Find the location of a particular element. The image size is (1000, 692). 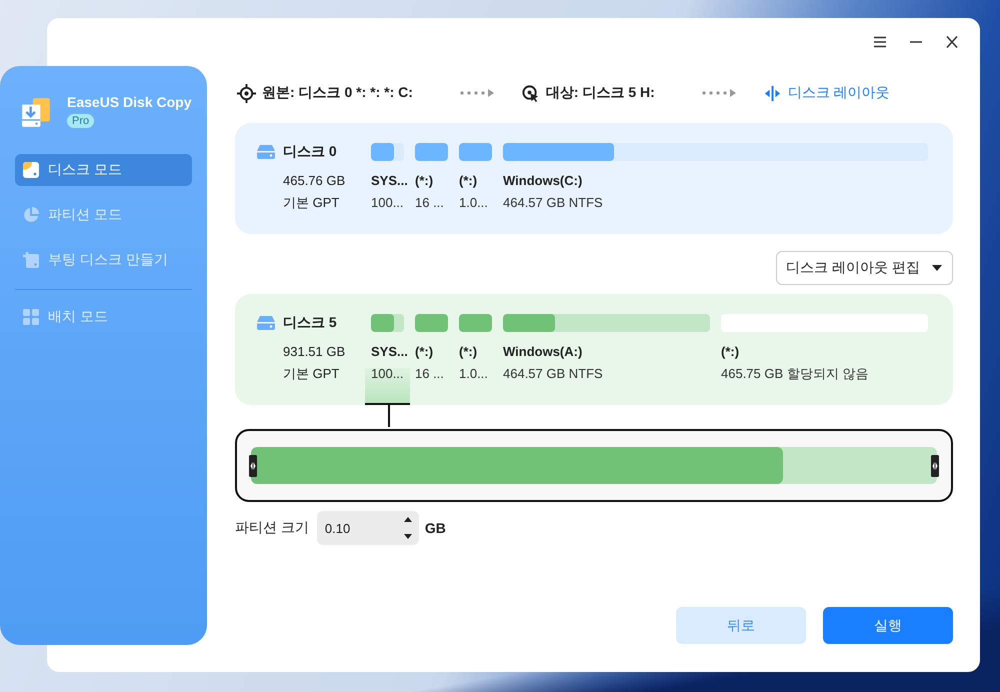

close-icon is located at coordinates (952, 42).